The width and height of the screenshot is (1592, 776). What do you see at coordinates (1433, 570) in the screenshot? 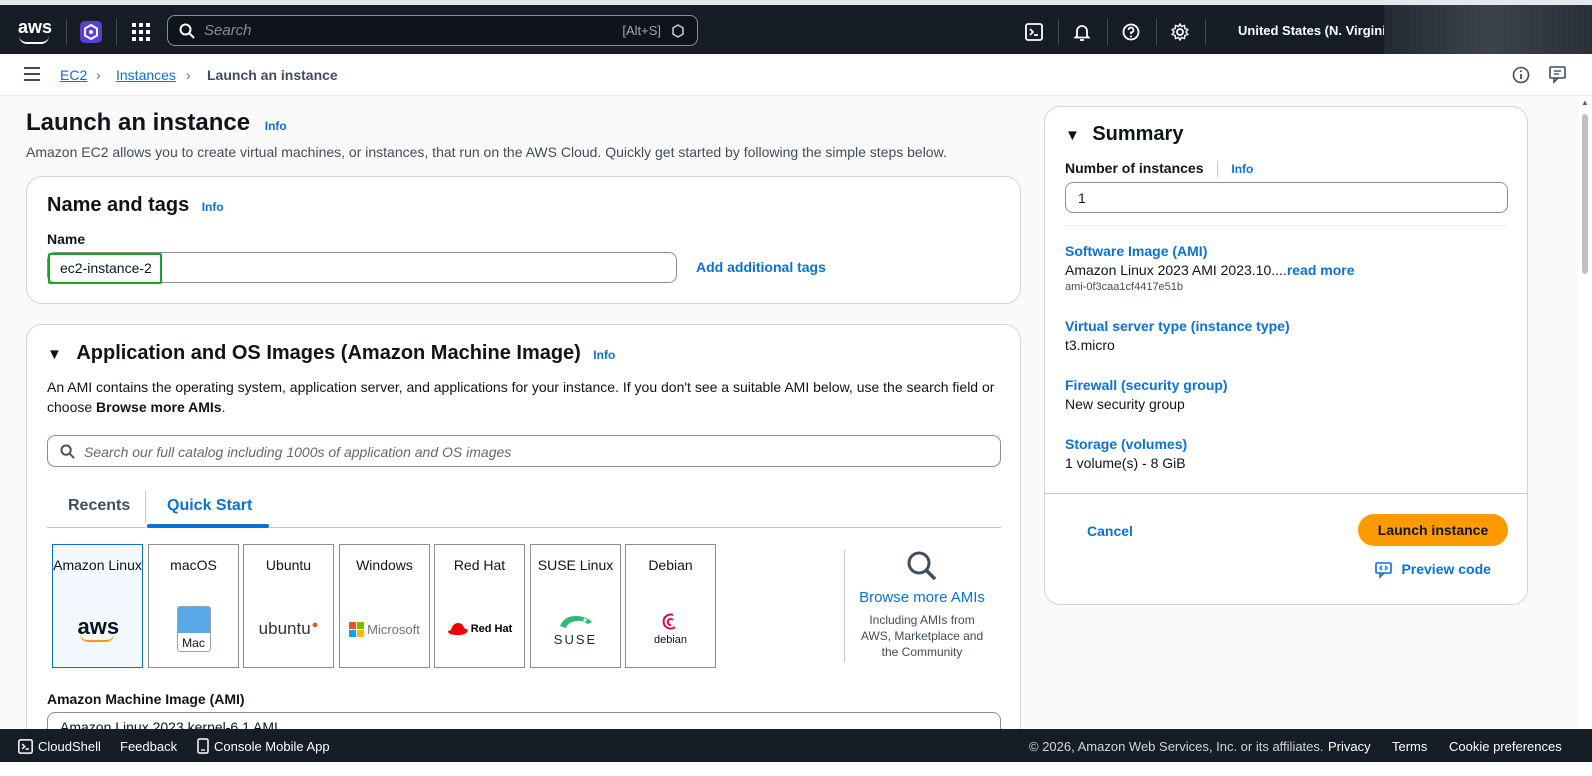
I see `preview-code-button: Preview code` at bounding box center [1433, 570].